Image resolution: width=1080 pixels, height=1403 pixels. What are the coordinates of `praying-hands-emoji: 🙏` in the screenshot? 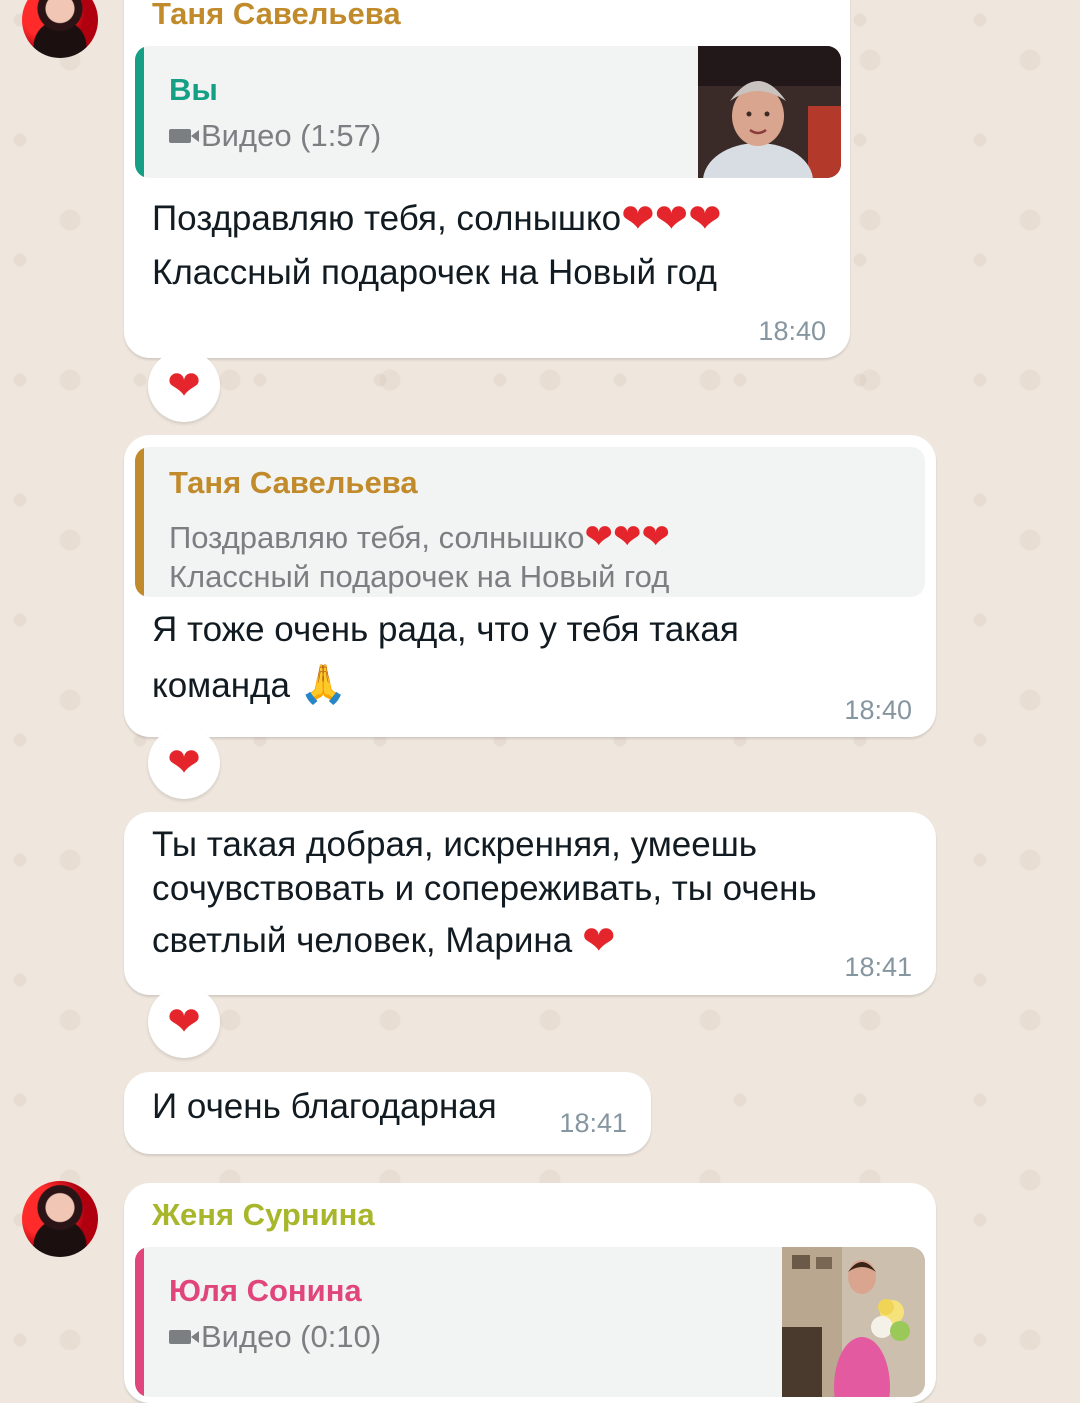 It's located at (323, 684).